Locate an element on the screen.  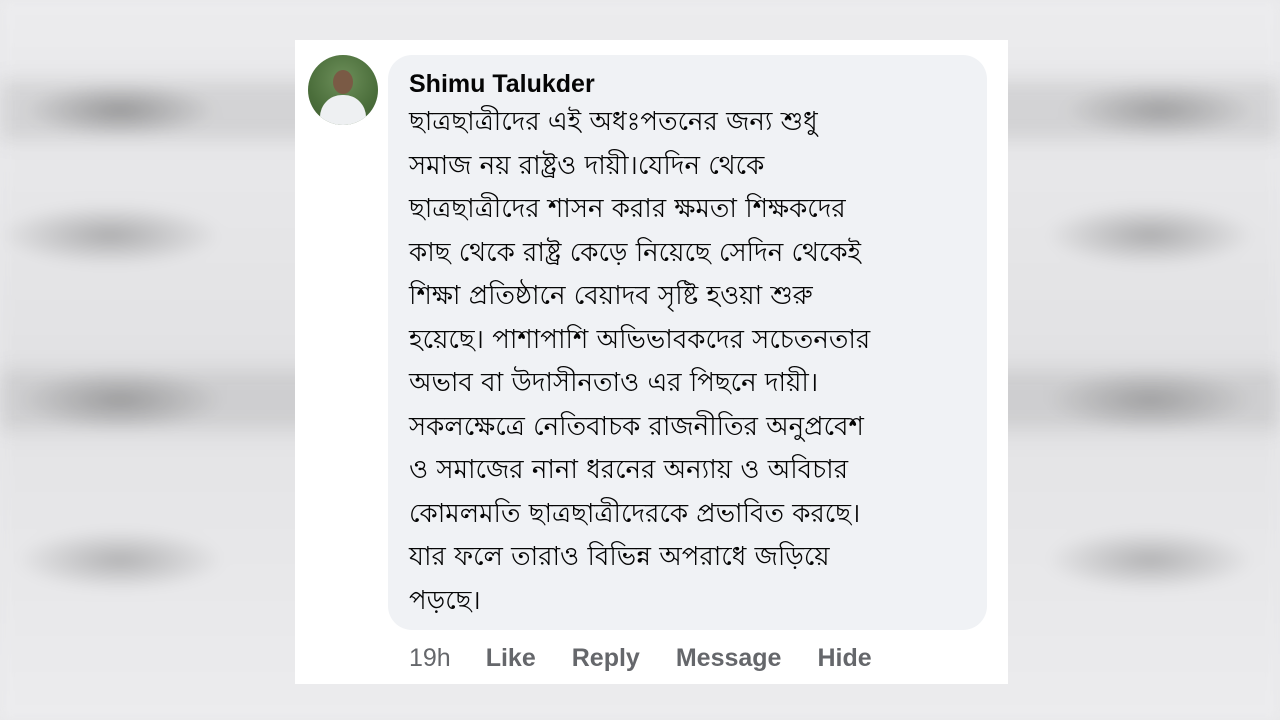
message-button: Message is located at coordinates (729, 658).